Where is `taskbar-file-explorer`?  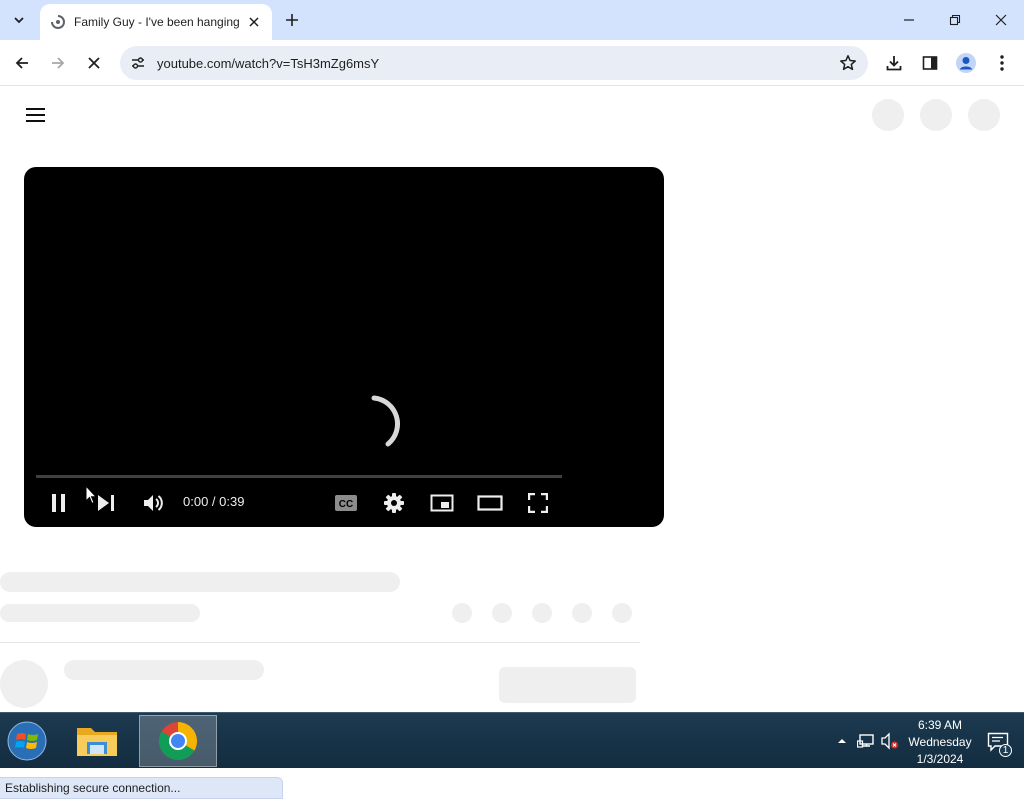
taskbar-file-explorer is located at coordinates (97, 741).